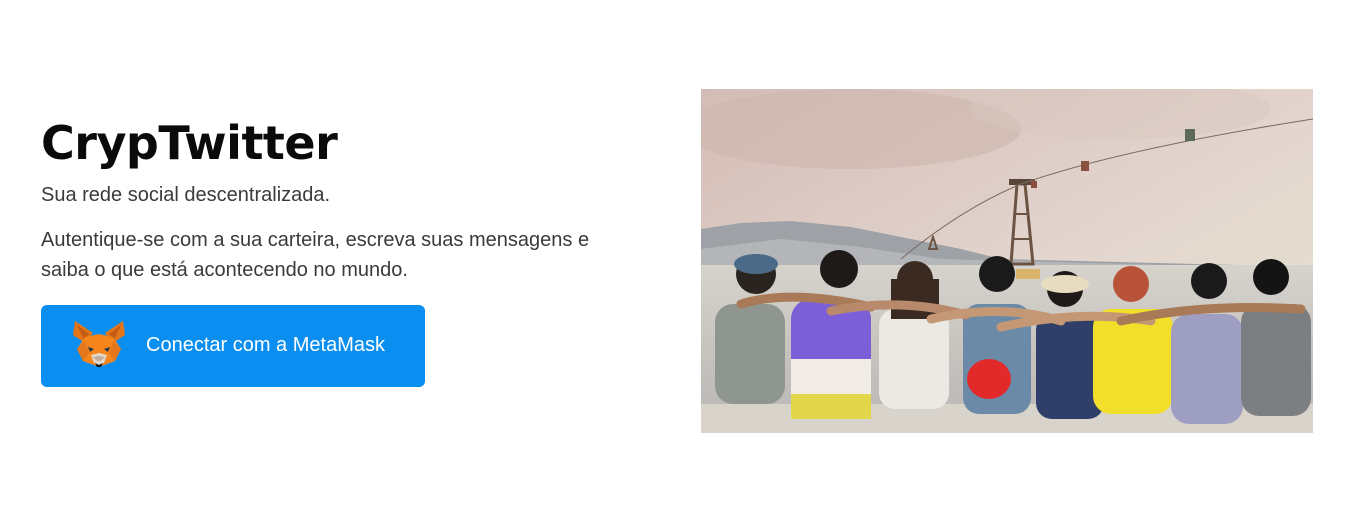 This screenshot has width=1361, height=515. Describe the element at coordinates (265, 345) in the screenshot. I see `connect-button-label: Conectar com a MetaMask` at that location.